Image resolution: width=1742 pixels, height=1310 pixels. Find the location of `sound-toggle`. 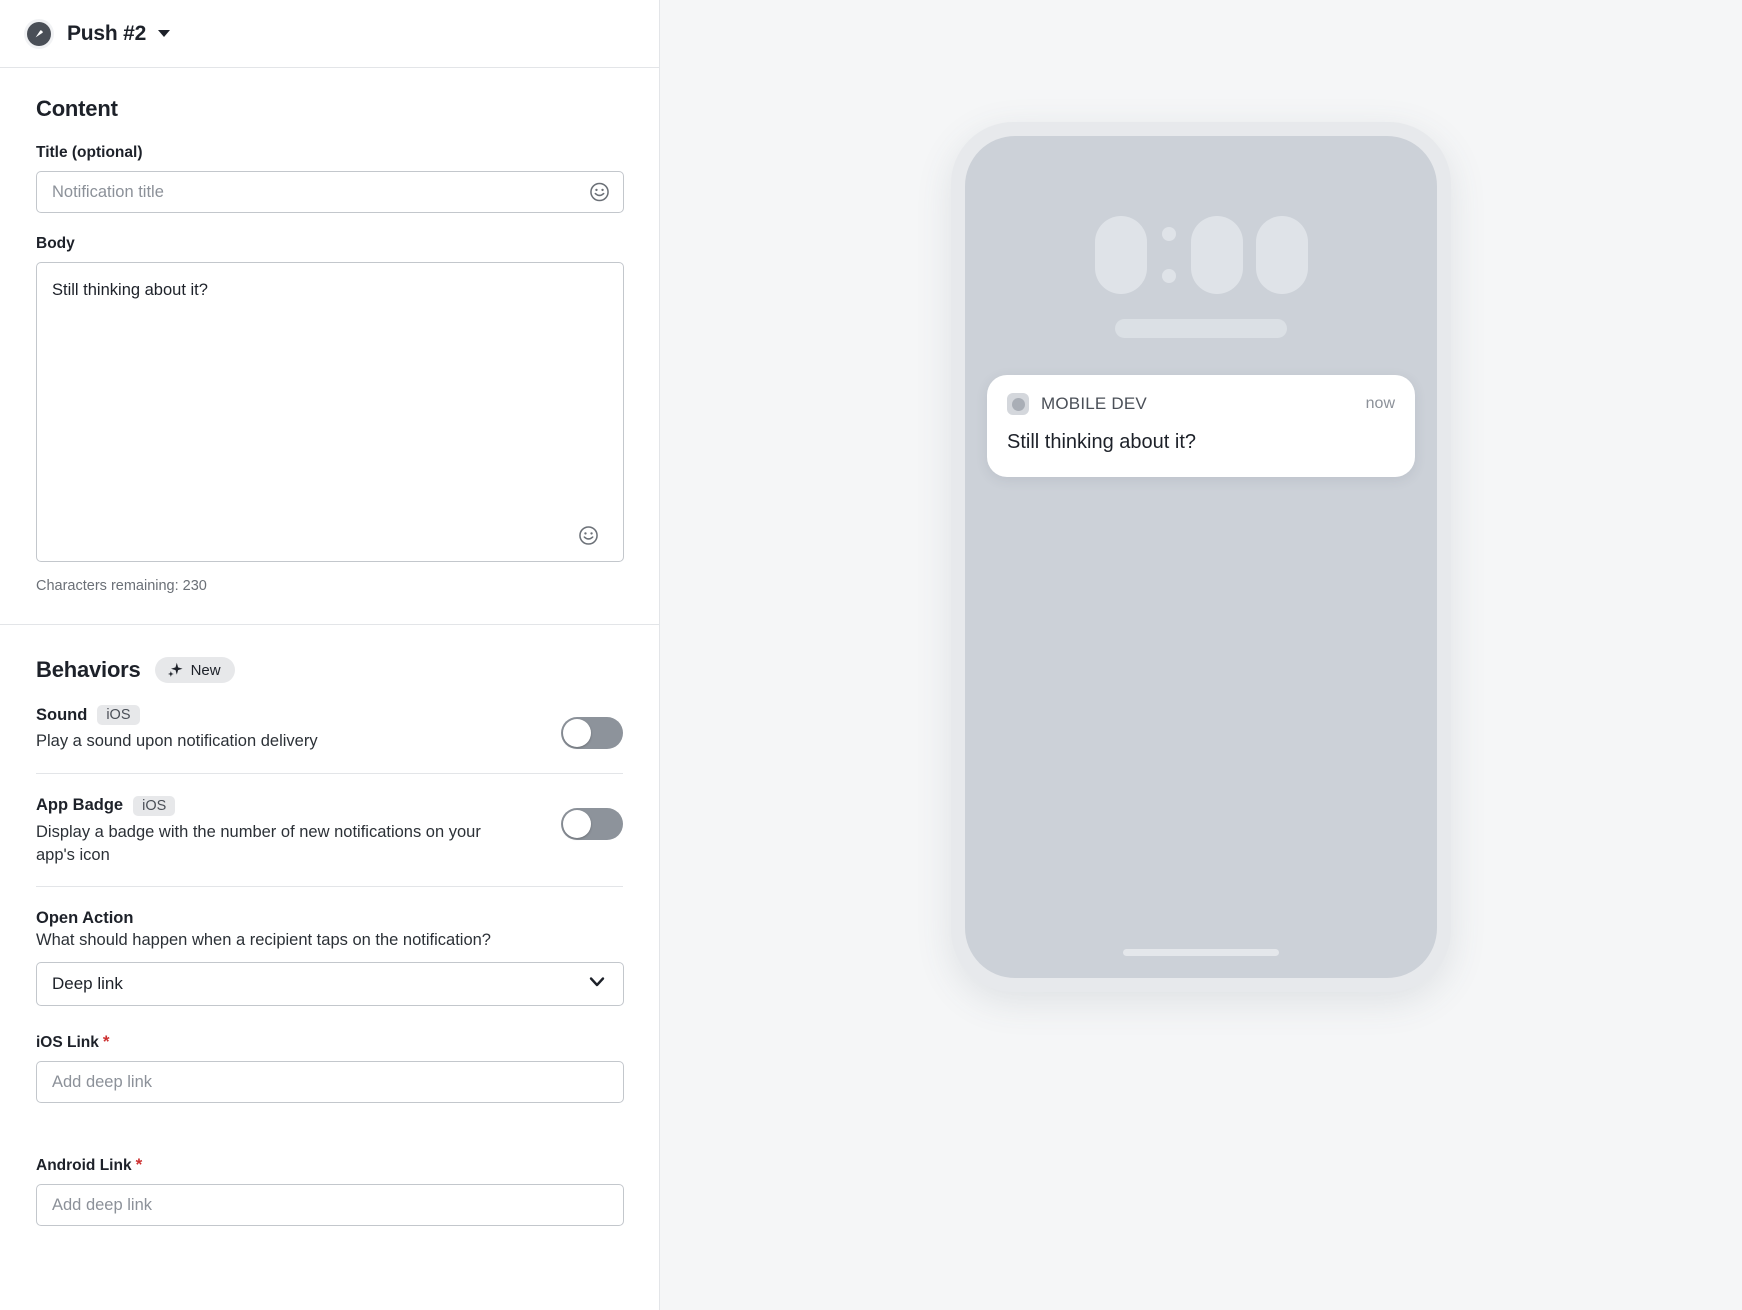

sound-toggle is located at coordinates (592, 733).